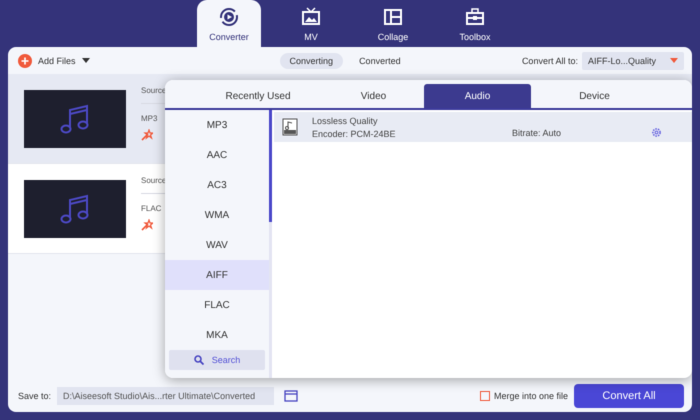 This screenshot has height=420, width=700. I want to click on nav-tab: Toolbox, so click(475, 23).